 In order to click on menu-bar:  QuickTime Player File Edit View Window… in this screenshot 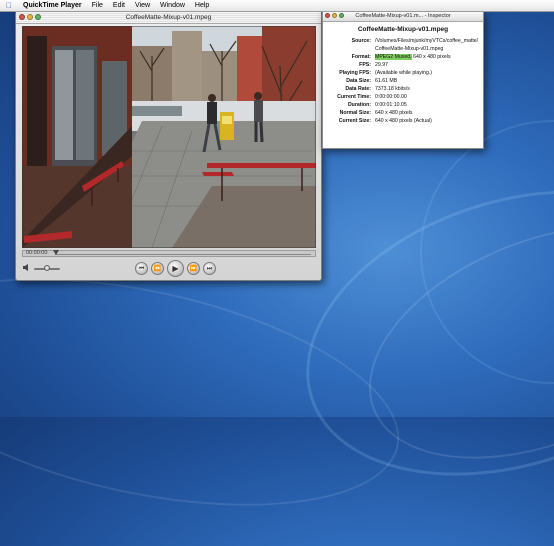, I will do `click(277, 6)`.